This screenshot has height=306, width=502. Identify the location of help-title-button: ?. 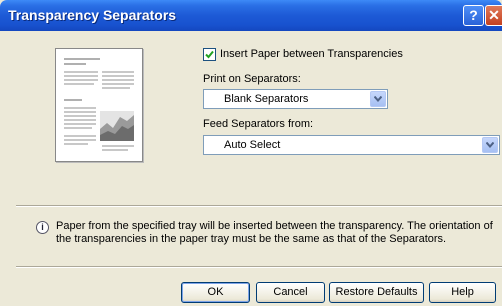
(473, 15).